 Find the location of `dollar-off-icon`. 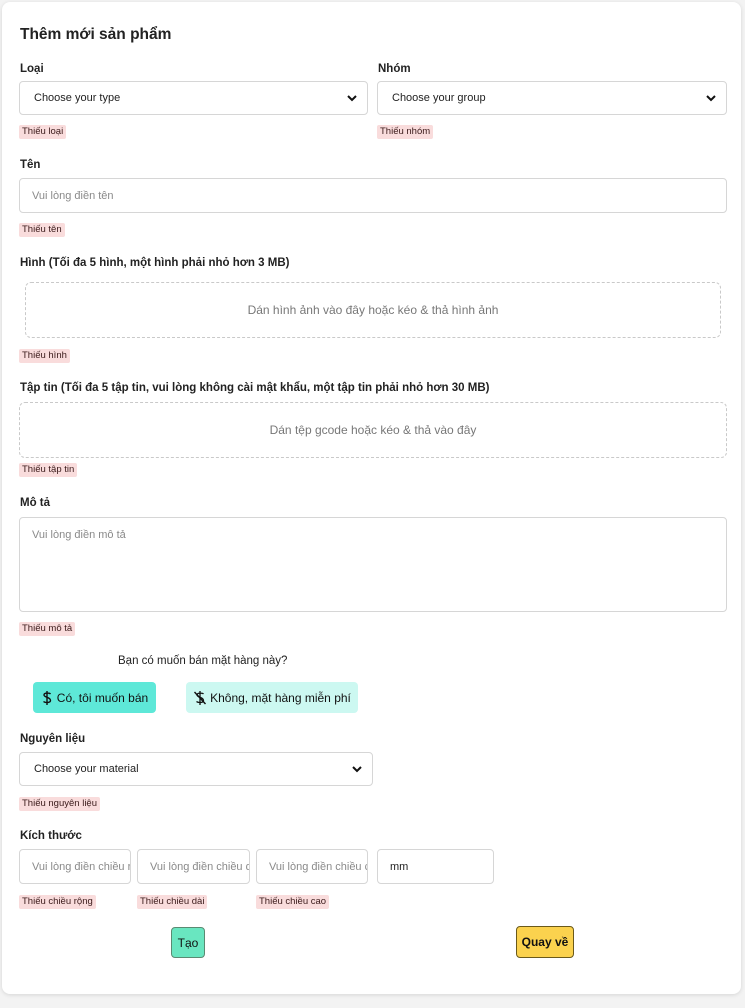

dollar-off-icon is located at coordinates (200, 697).